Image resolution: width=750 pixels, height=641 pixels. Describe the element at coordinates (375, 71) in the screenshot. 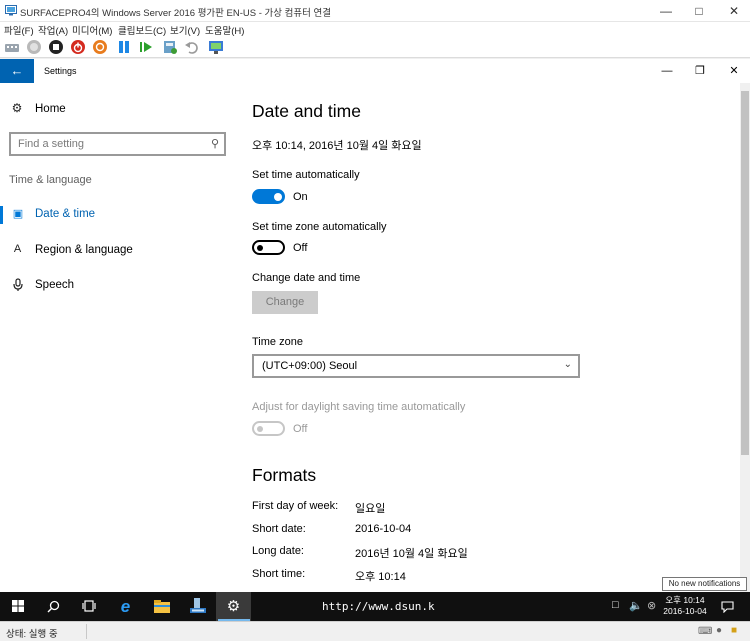

I see `settings-title-bar: ← Settings — ❐ ✕` at that location.